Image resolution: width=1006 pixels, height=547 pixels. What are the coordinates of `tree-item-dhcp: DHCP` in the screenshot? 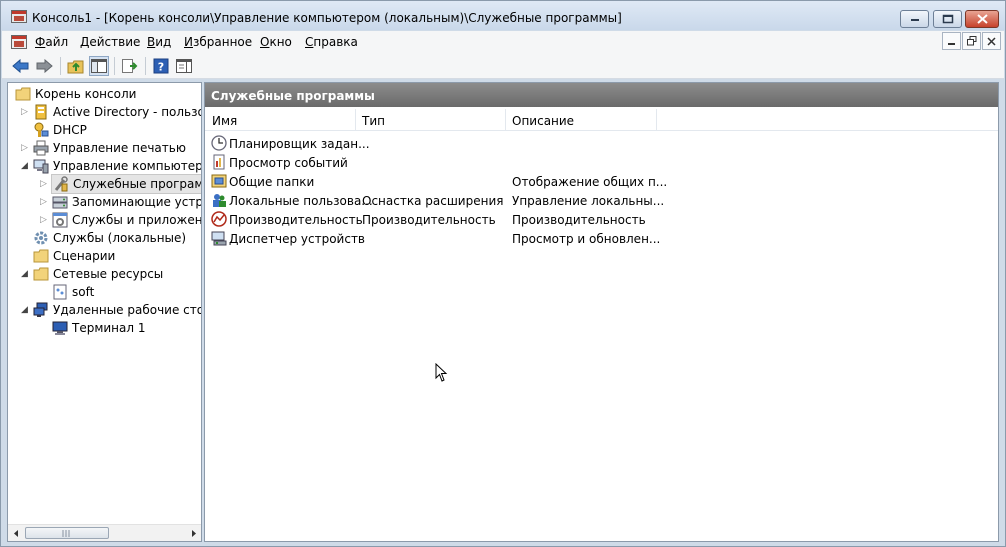 It's located at (60, 130).